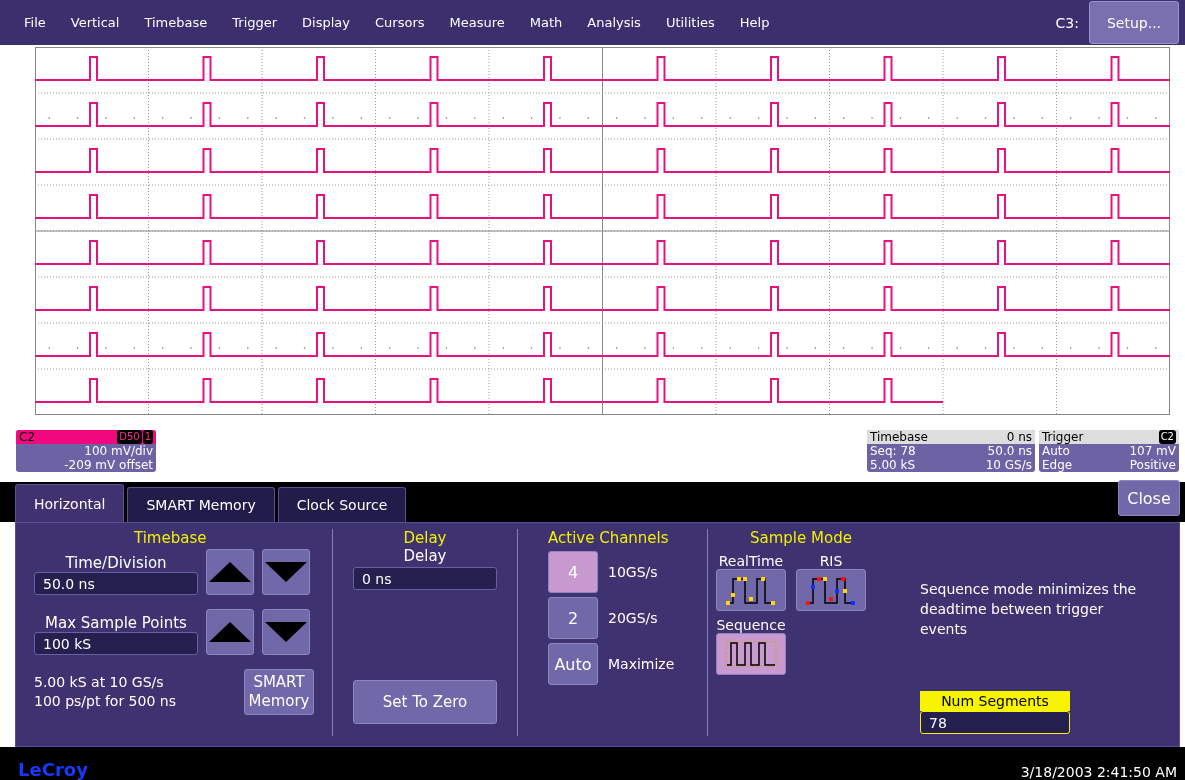 This screenshot has width=1185, height=780. I want to click on info-value: Positive, so click(1152, 465).